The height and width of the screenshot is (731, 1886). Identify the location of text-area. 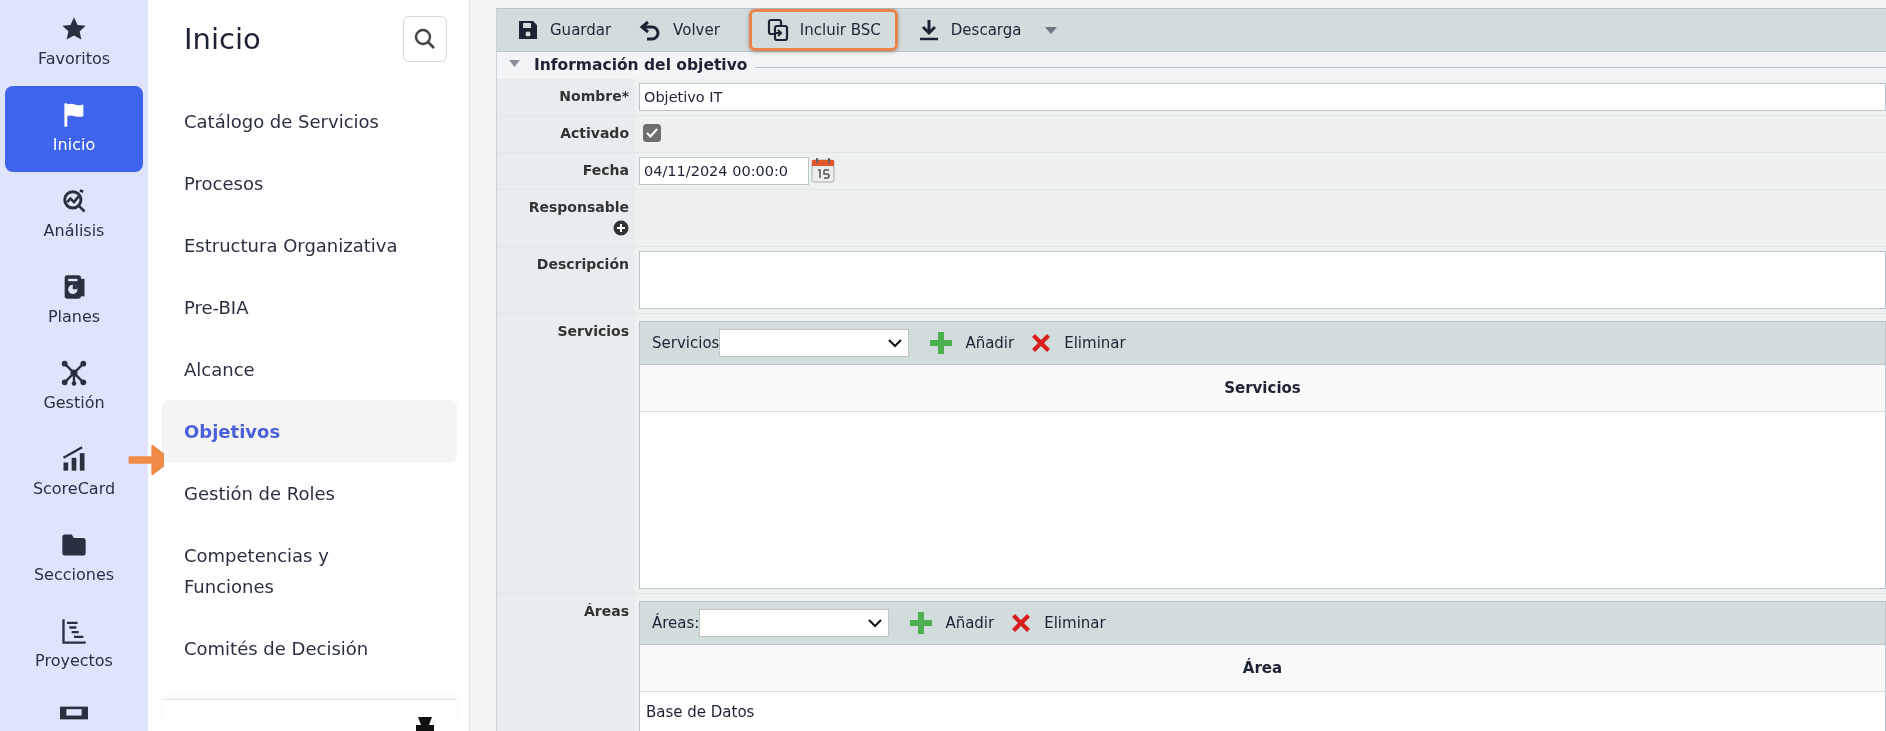
(1262, 280).